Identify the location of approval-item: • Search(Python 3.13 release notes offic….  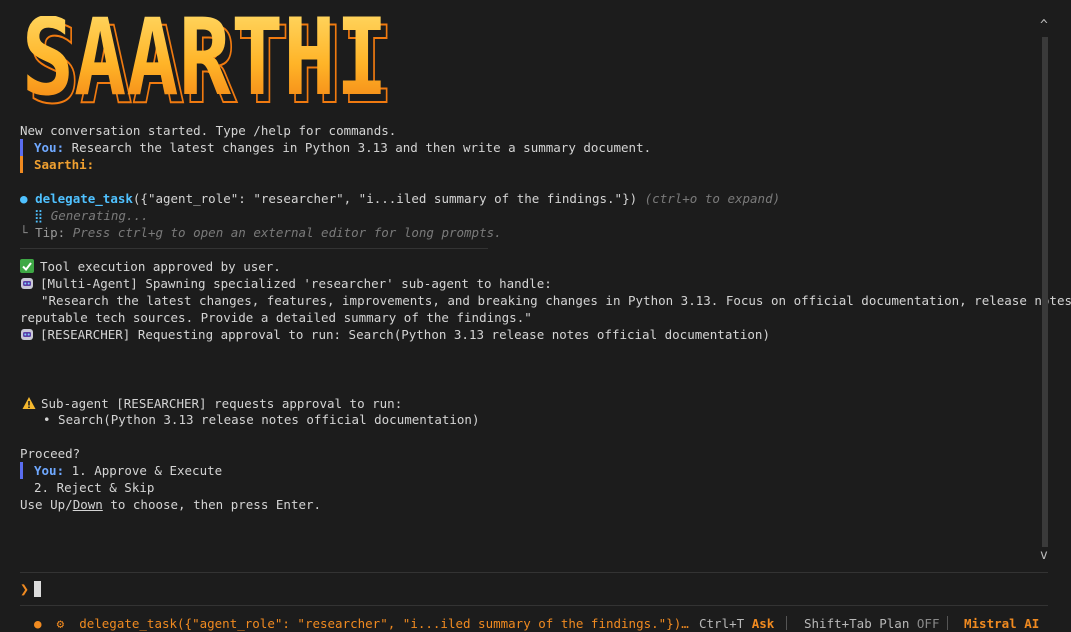
(261, 419).